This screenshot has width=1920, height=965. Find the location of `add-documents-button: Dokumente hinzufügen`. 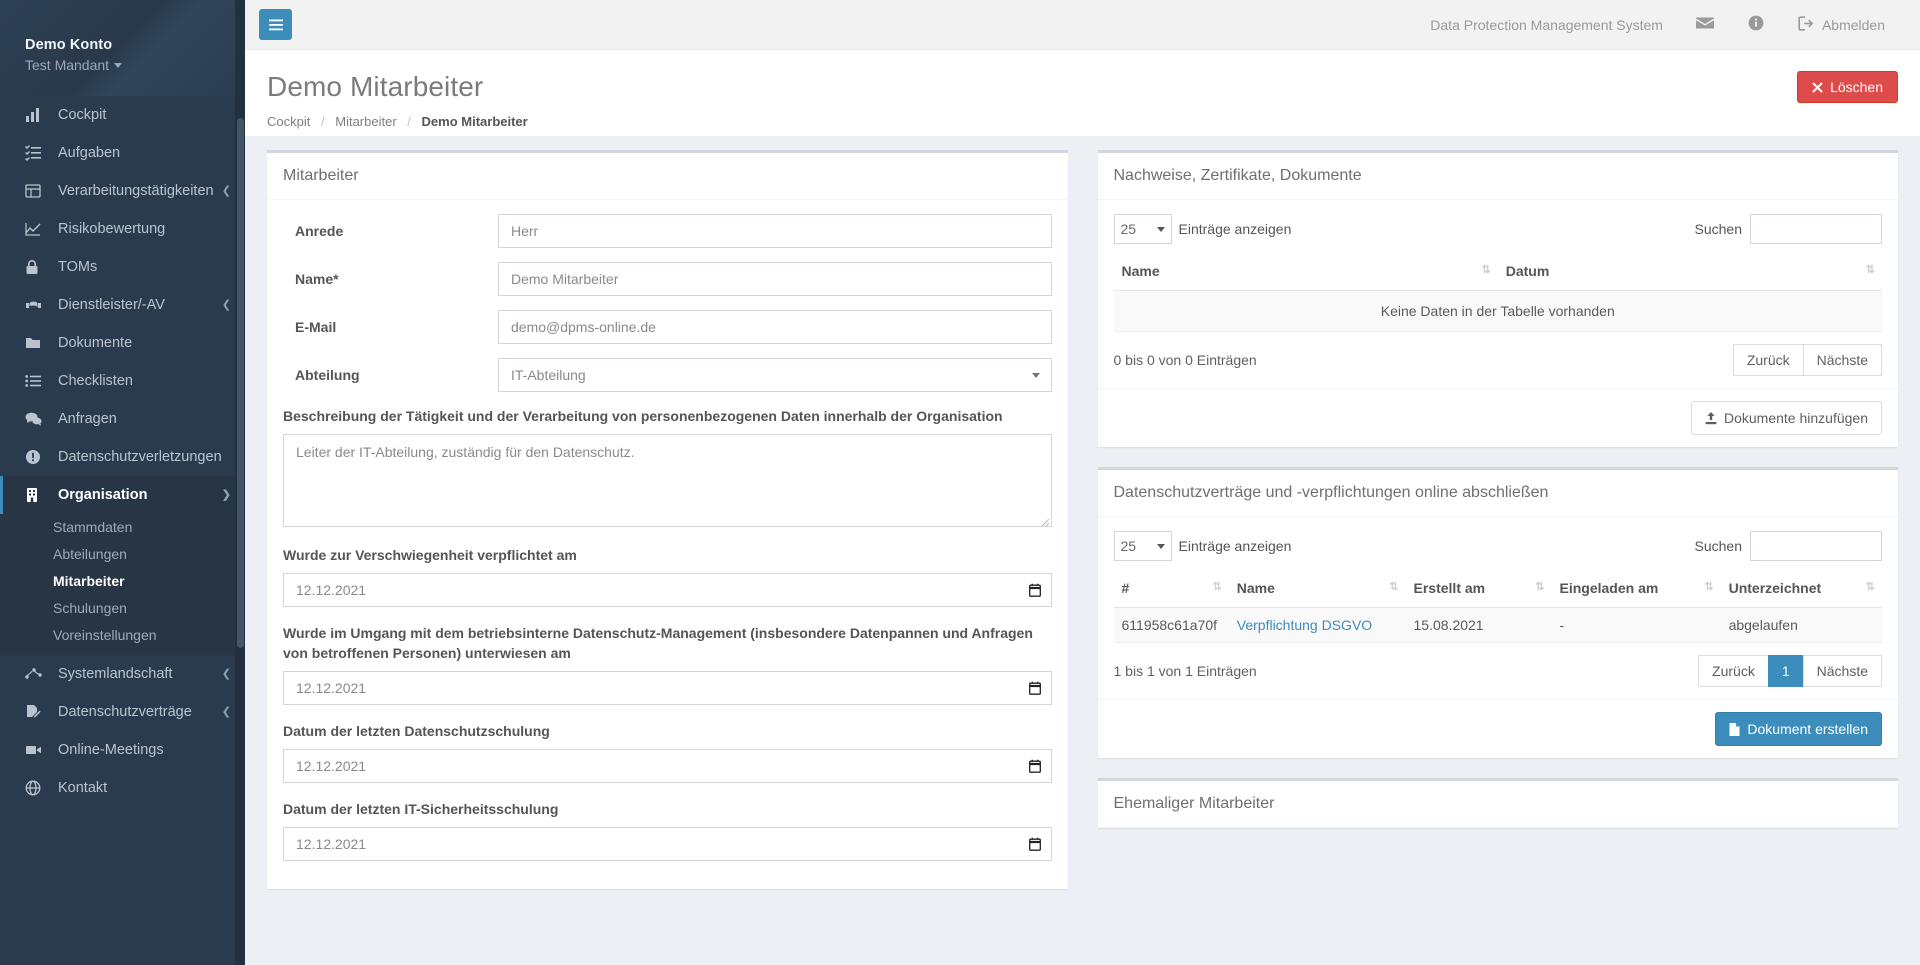

add-documents-button: Dokumente hinzufügen is located at coordinates (1786, 418).